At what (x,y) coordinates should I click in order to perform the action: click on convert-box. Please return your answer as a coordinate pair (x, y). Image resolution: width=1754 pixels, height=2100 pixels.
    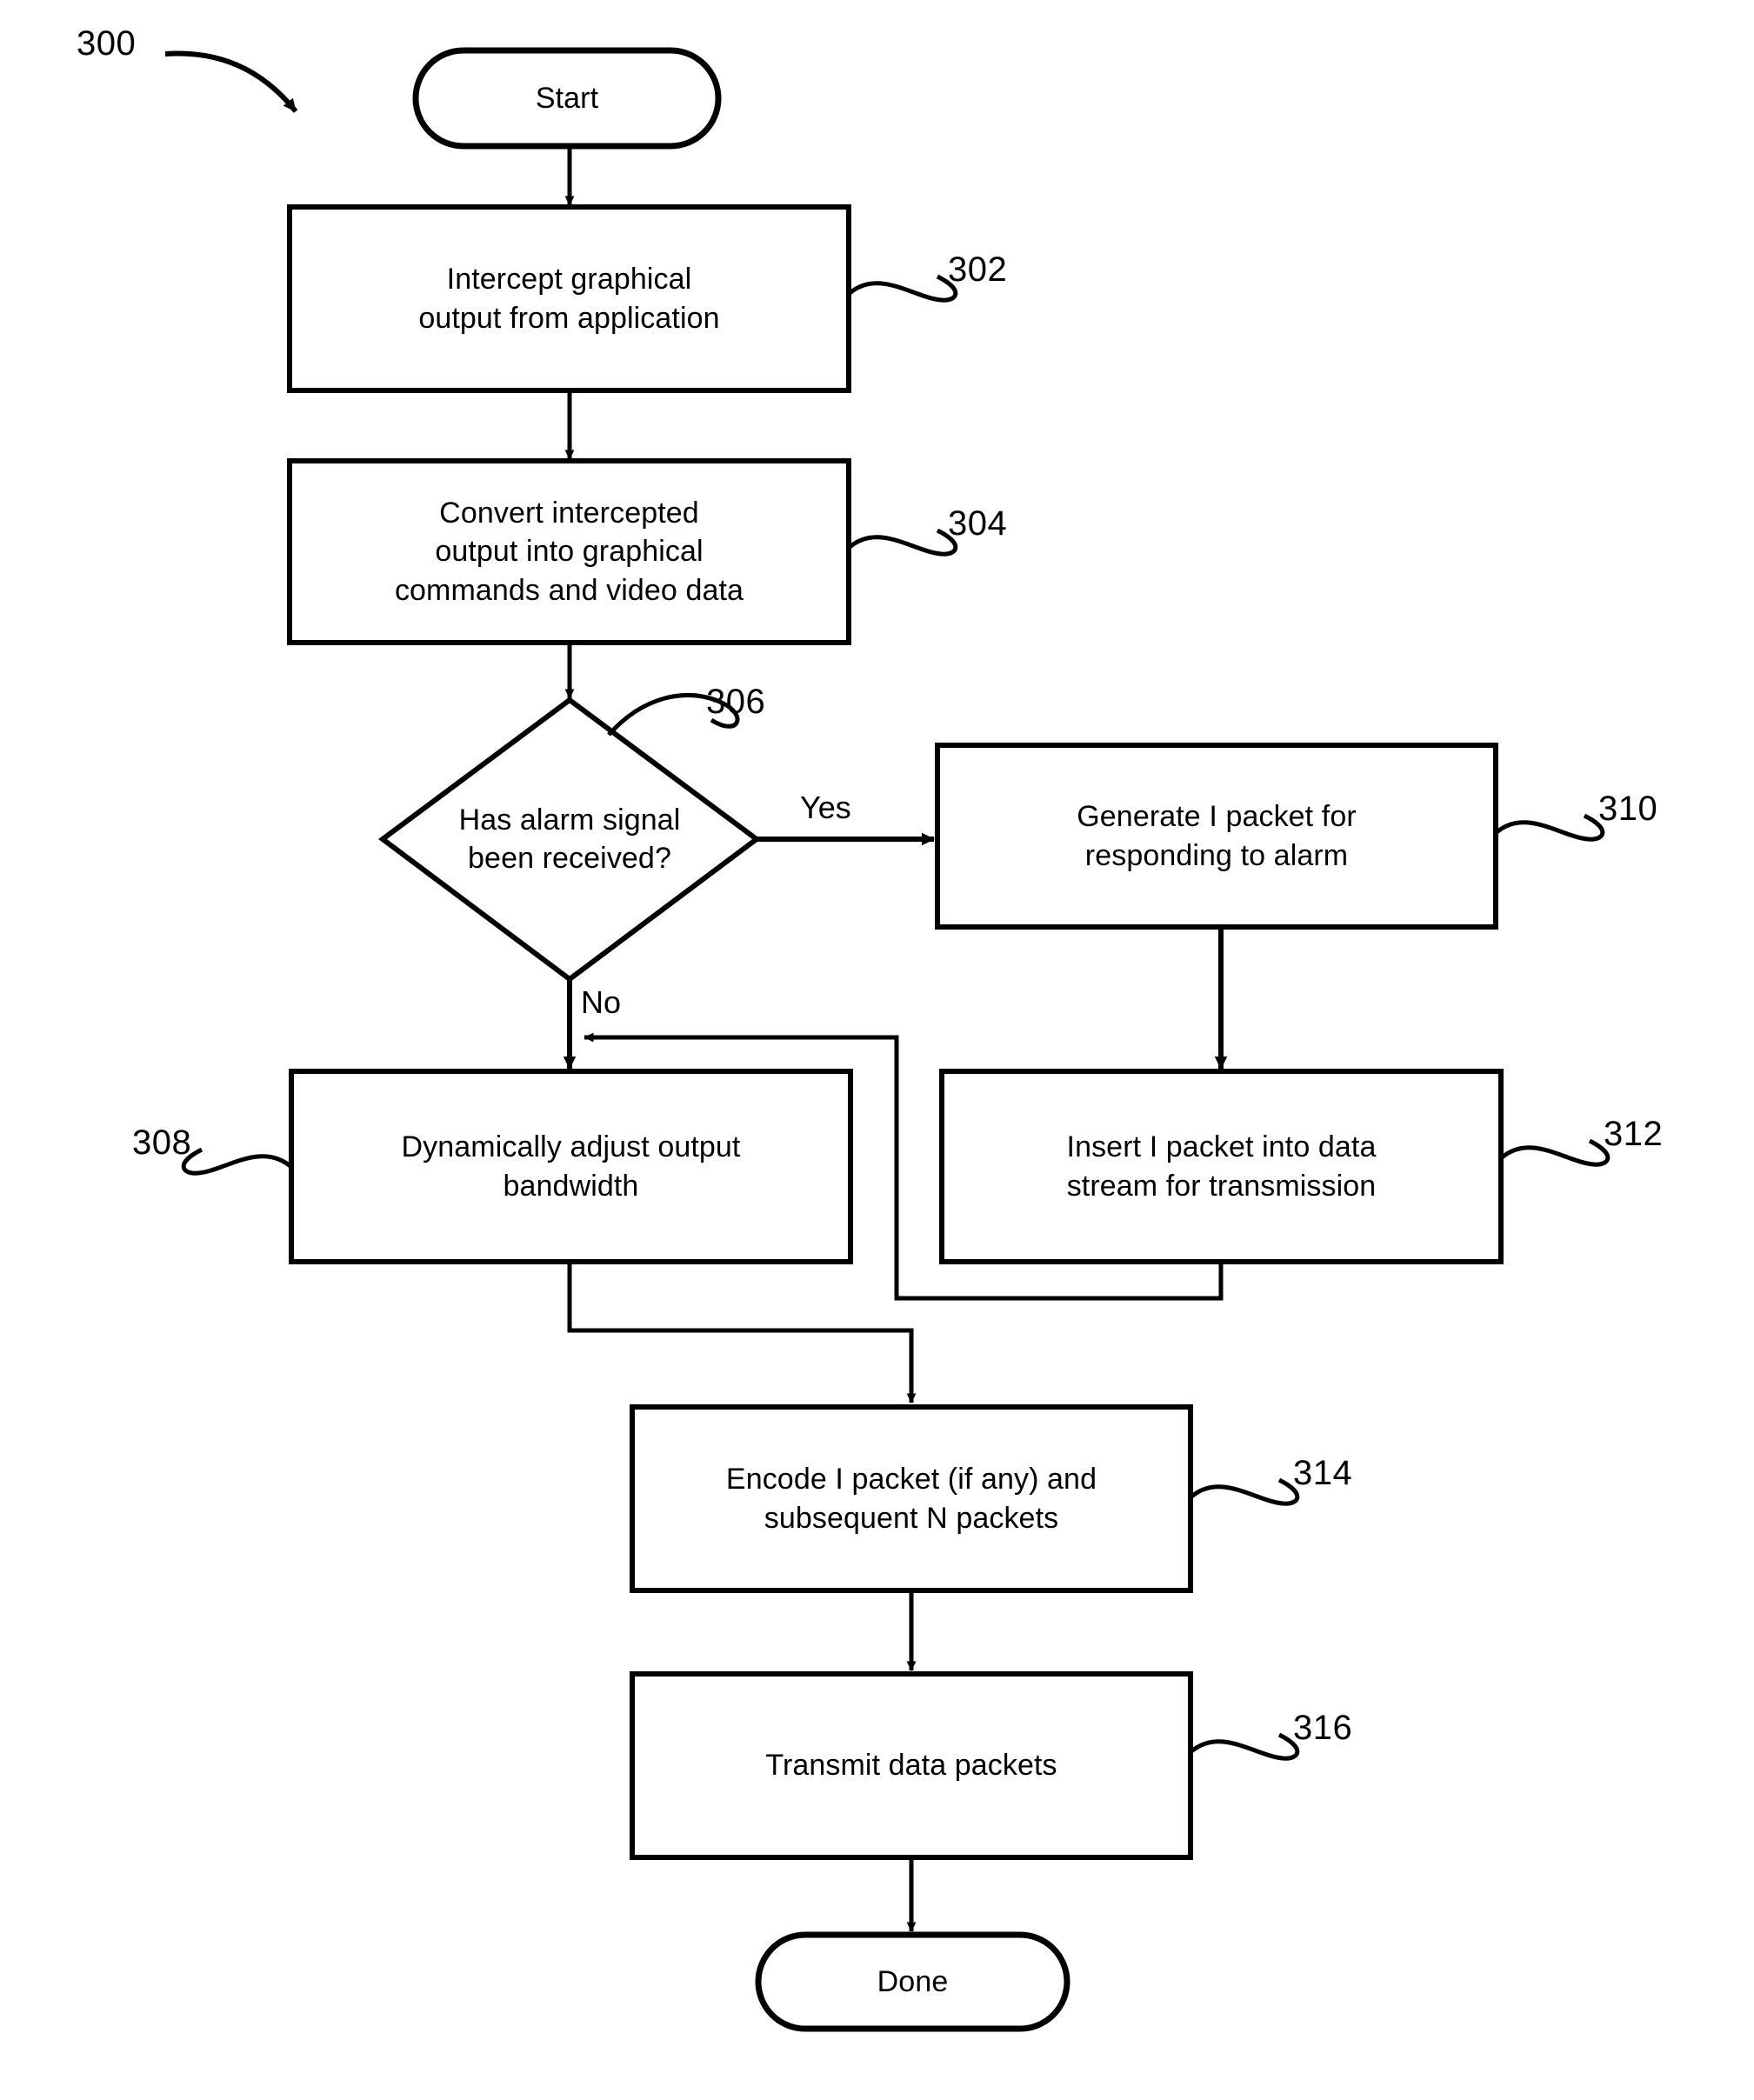
    Looking at the image, I should click on (569, 552).